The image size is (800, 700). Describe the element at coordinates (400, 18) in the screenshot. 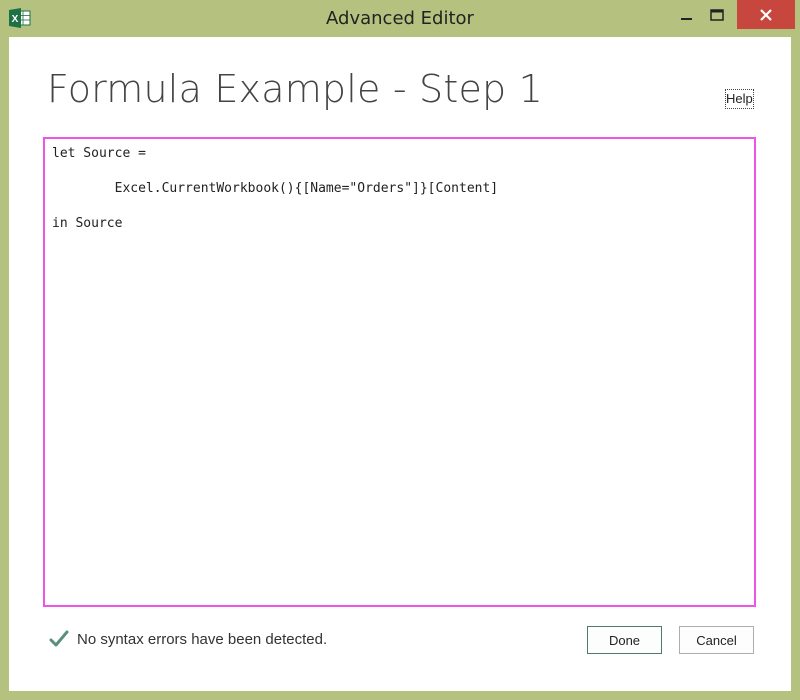

I see `title-bar: X Advanced Editor` at that location.